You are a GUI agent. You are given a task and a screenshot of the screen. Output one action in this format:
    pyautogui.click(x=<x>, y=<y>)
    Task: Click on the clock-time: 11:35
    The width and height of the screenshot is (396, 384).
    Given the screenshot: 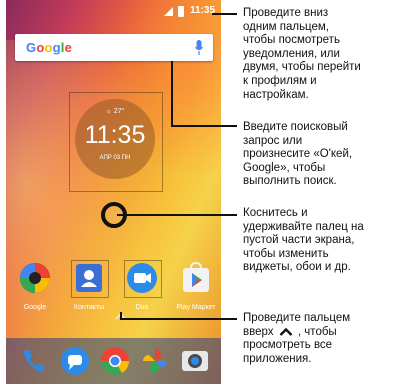 What is the action you would take?
    pyautogui.click(x=115, y=135)
    